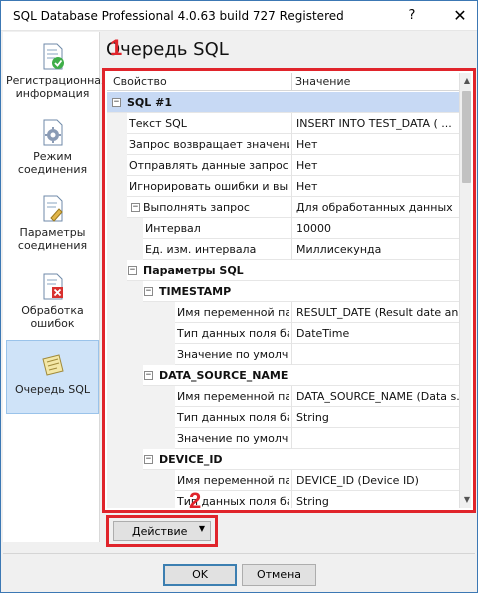 Image resolution: width=478 pixels, height=593 pixels. Describe the element at coordinates (52, 377) in the screenshot. I see `sidebar-item-sql-queue: Очередь SQL` at that location.